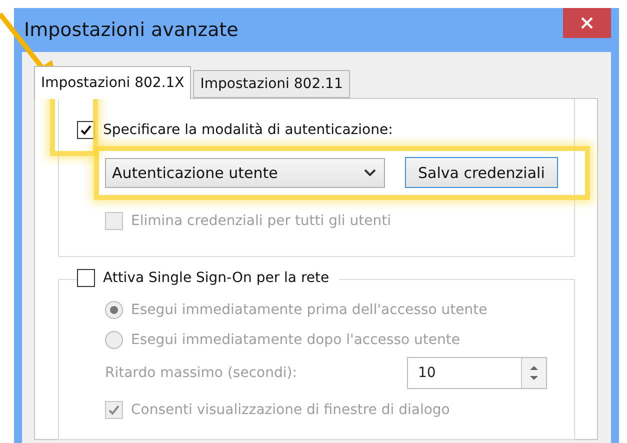  Describe the element at coordinates (113, 82) in the screenshot. I see `tab: Impostazioni 802.1X` at that location.